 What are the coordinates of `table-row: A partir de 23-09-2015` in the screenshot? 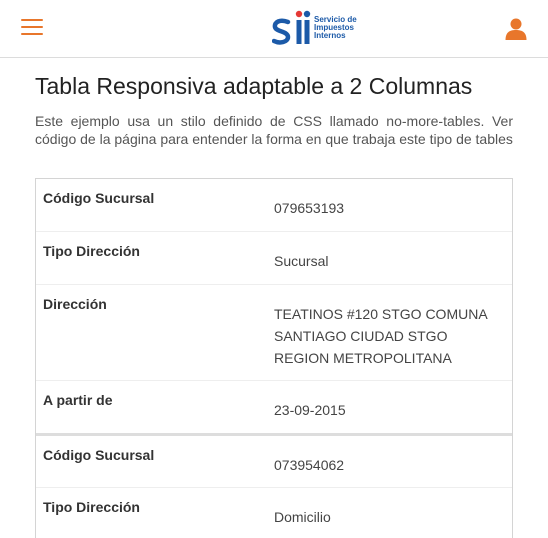 It's located at (274, 407).